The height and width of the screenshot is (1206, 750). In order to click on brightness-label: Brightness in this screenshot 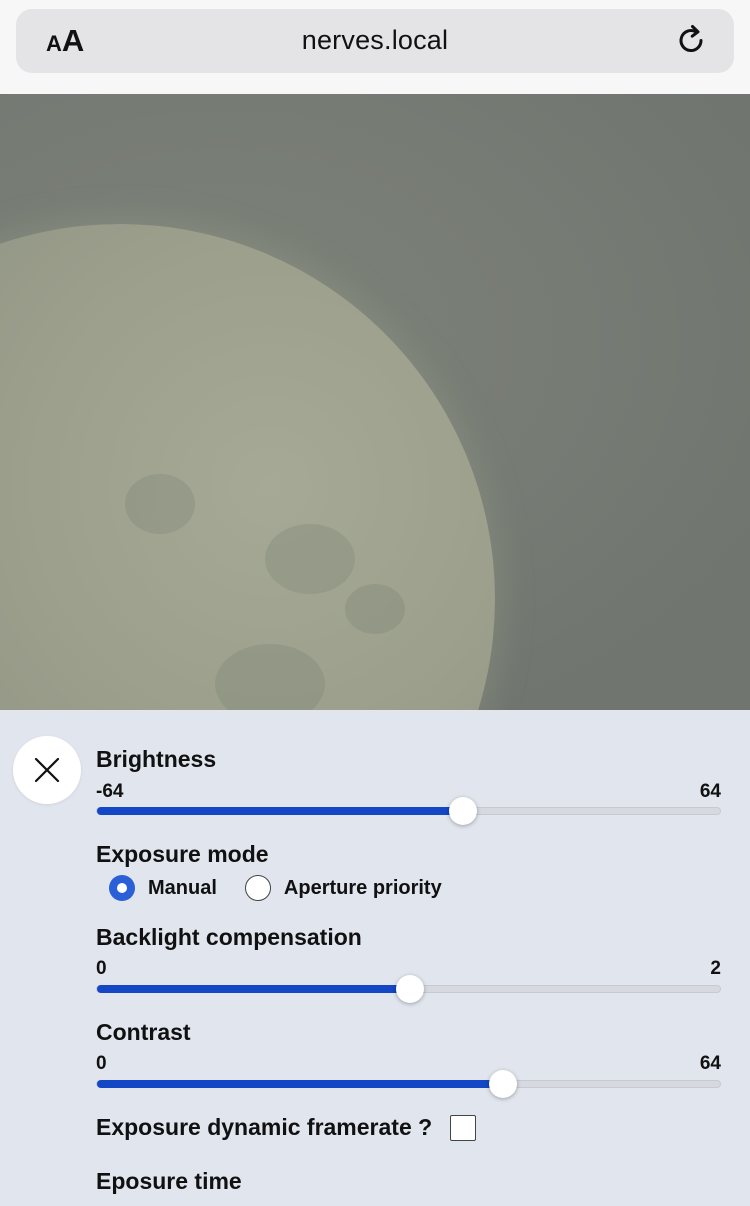, I will do `click(156, 759)`.